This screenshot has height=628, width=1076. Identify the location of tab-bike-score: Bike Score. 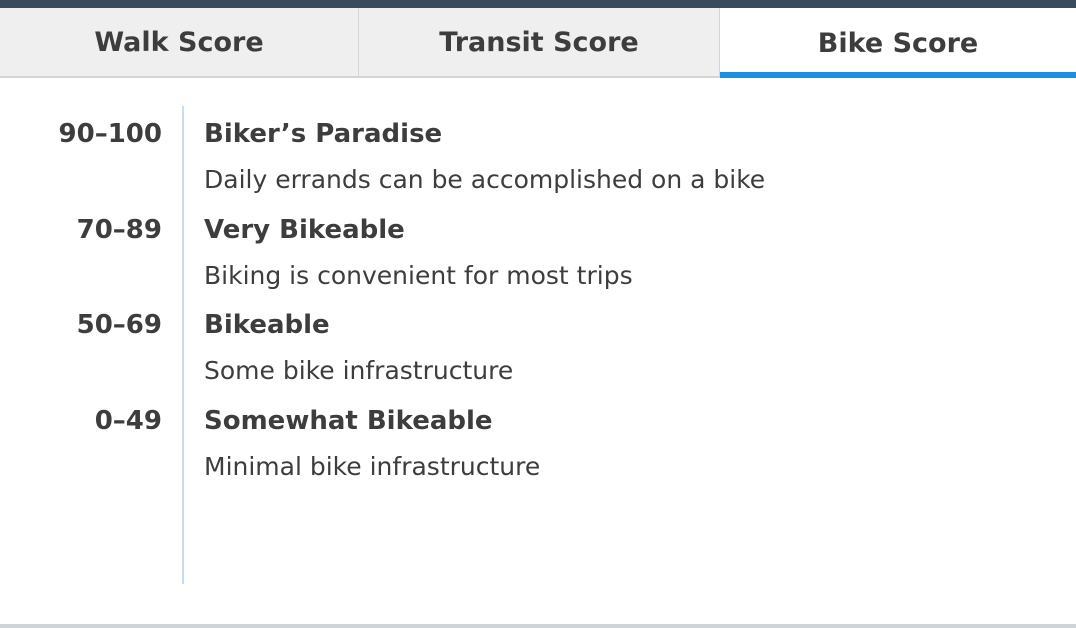
(898, 43).